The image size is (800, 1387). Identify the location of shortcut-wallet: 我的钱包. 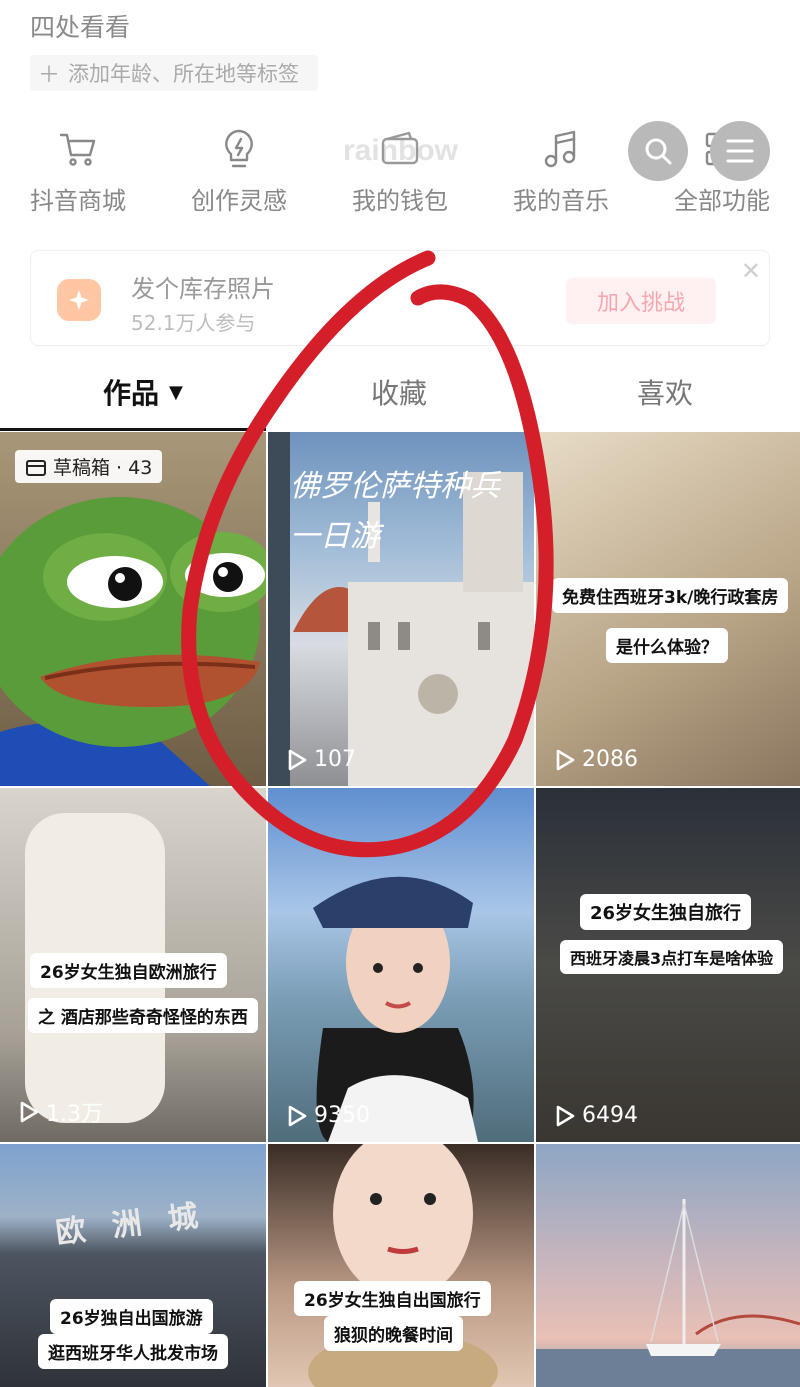
(400, 170).